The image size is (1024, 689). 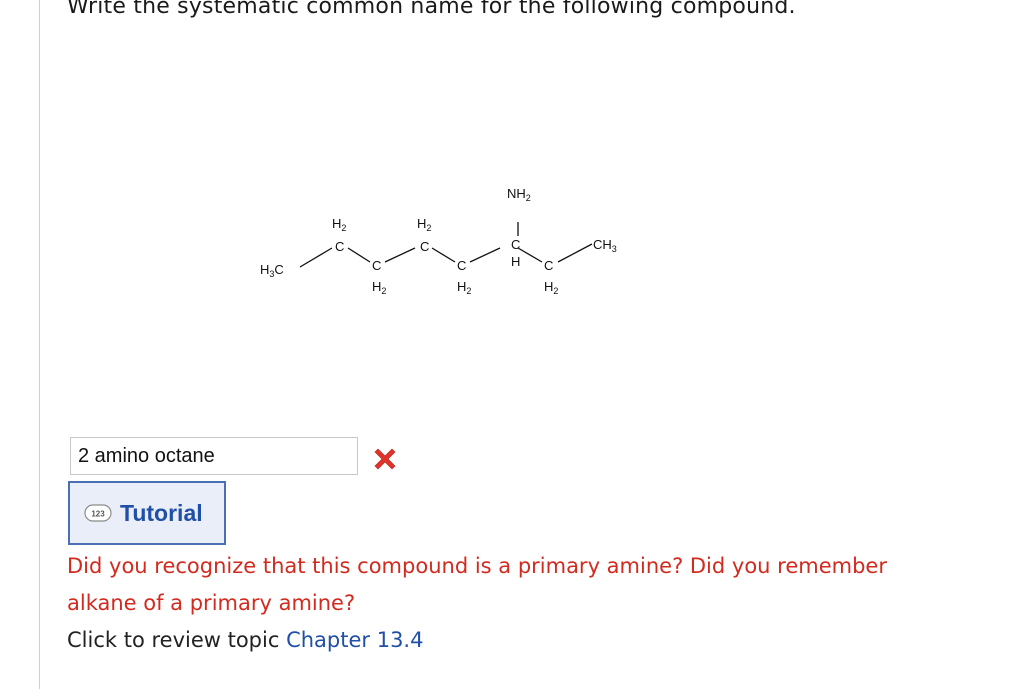 What do you see at coordinates (515, 261) in the screenshot?
I see `ch-amine-h: H` at bounding box center [515, 261].